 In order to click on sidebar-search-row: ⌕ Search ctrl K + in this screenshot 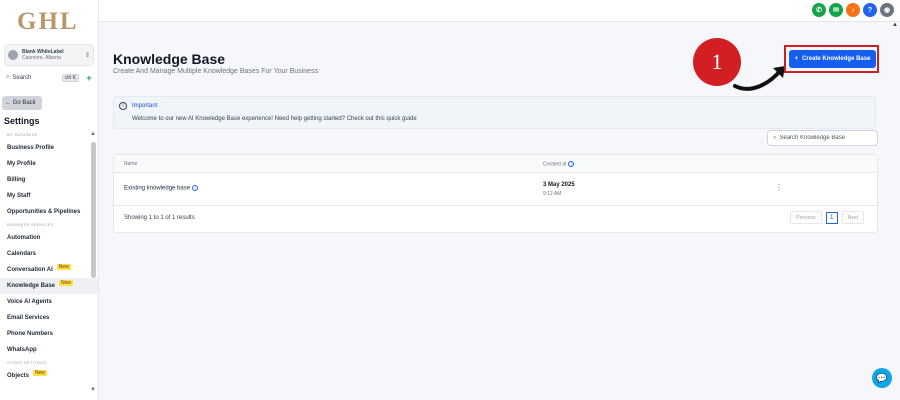, I will do `click(49, 77)`.